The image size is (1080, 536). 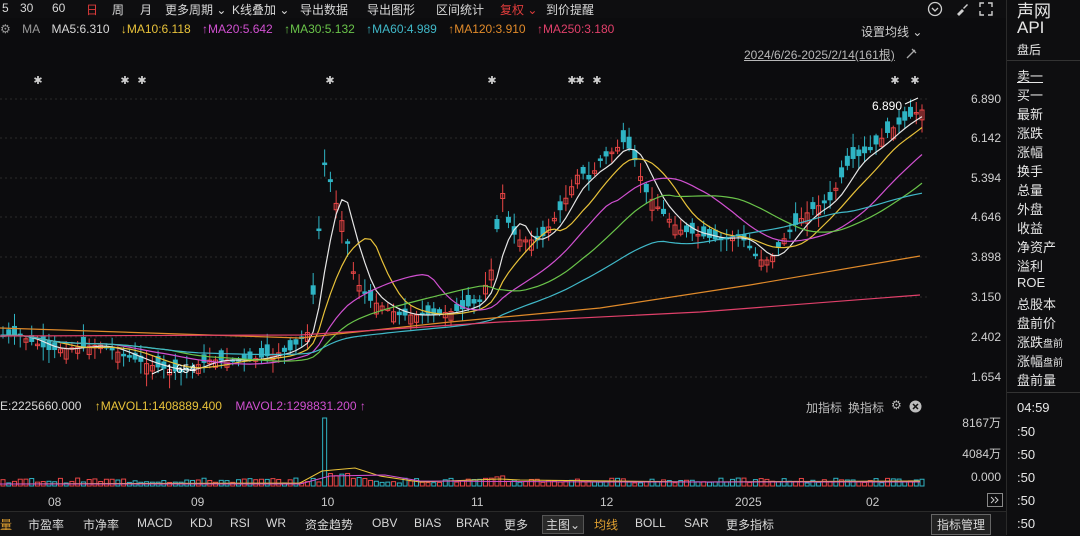 I want to click on indicator-manage-button: 指标管理, so click(x=961, y=524).